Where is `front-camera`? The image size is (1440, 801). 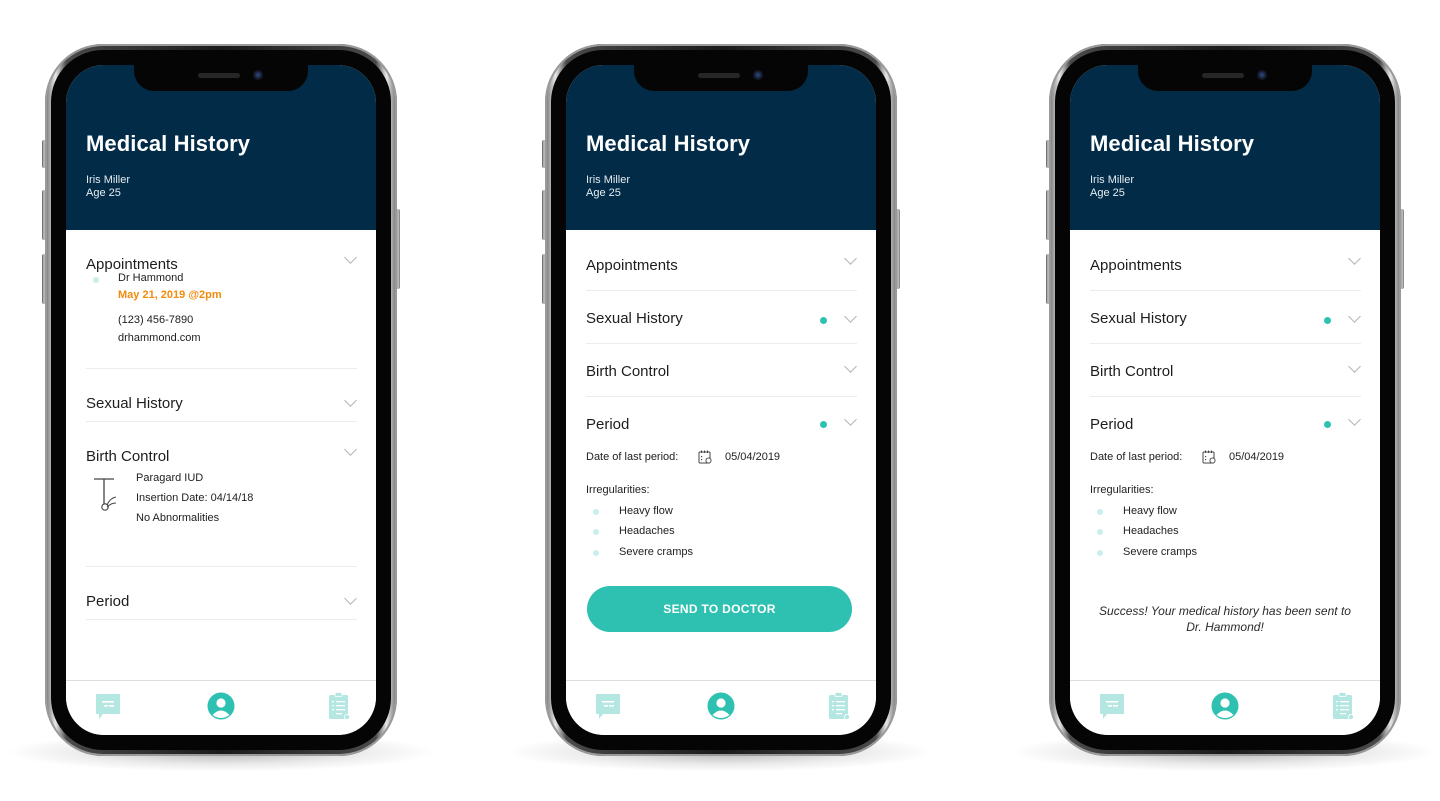 front-camera is located at coordinates (758, 75).